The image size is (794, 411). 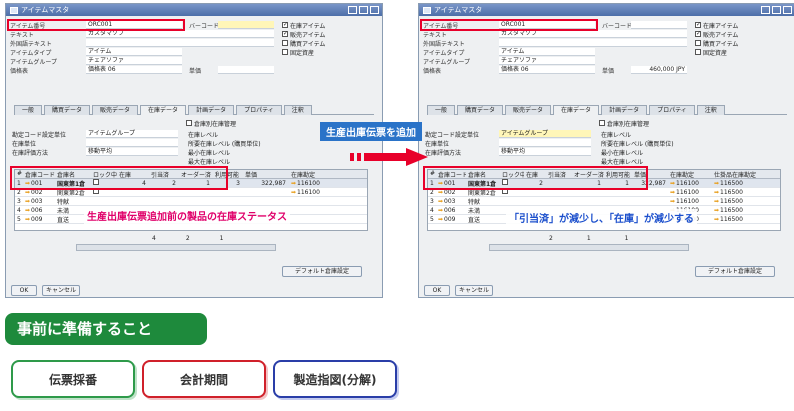 I want to click on item-type-label: アイテムタイプ, so click(x=444, y=53).